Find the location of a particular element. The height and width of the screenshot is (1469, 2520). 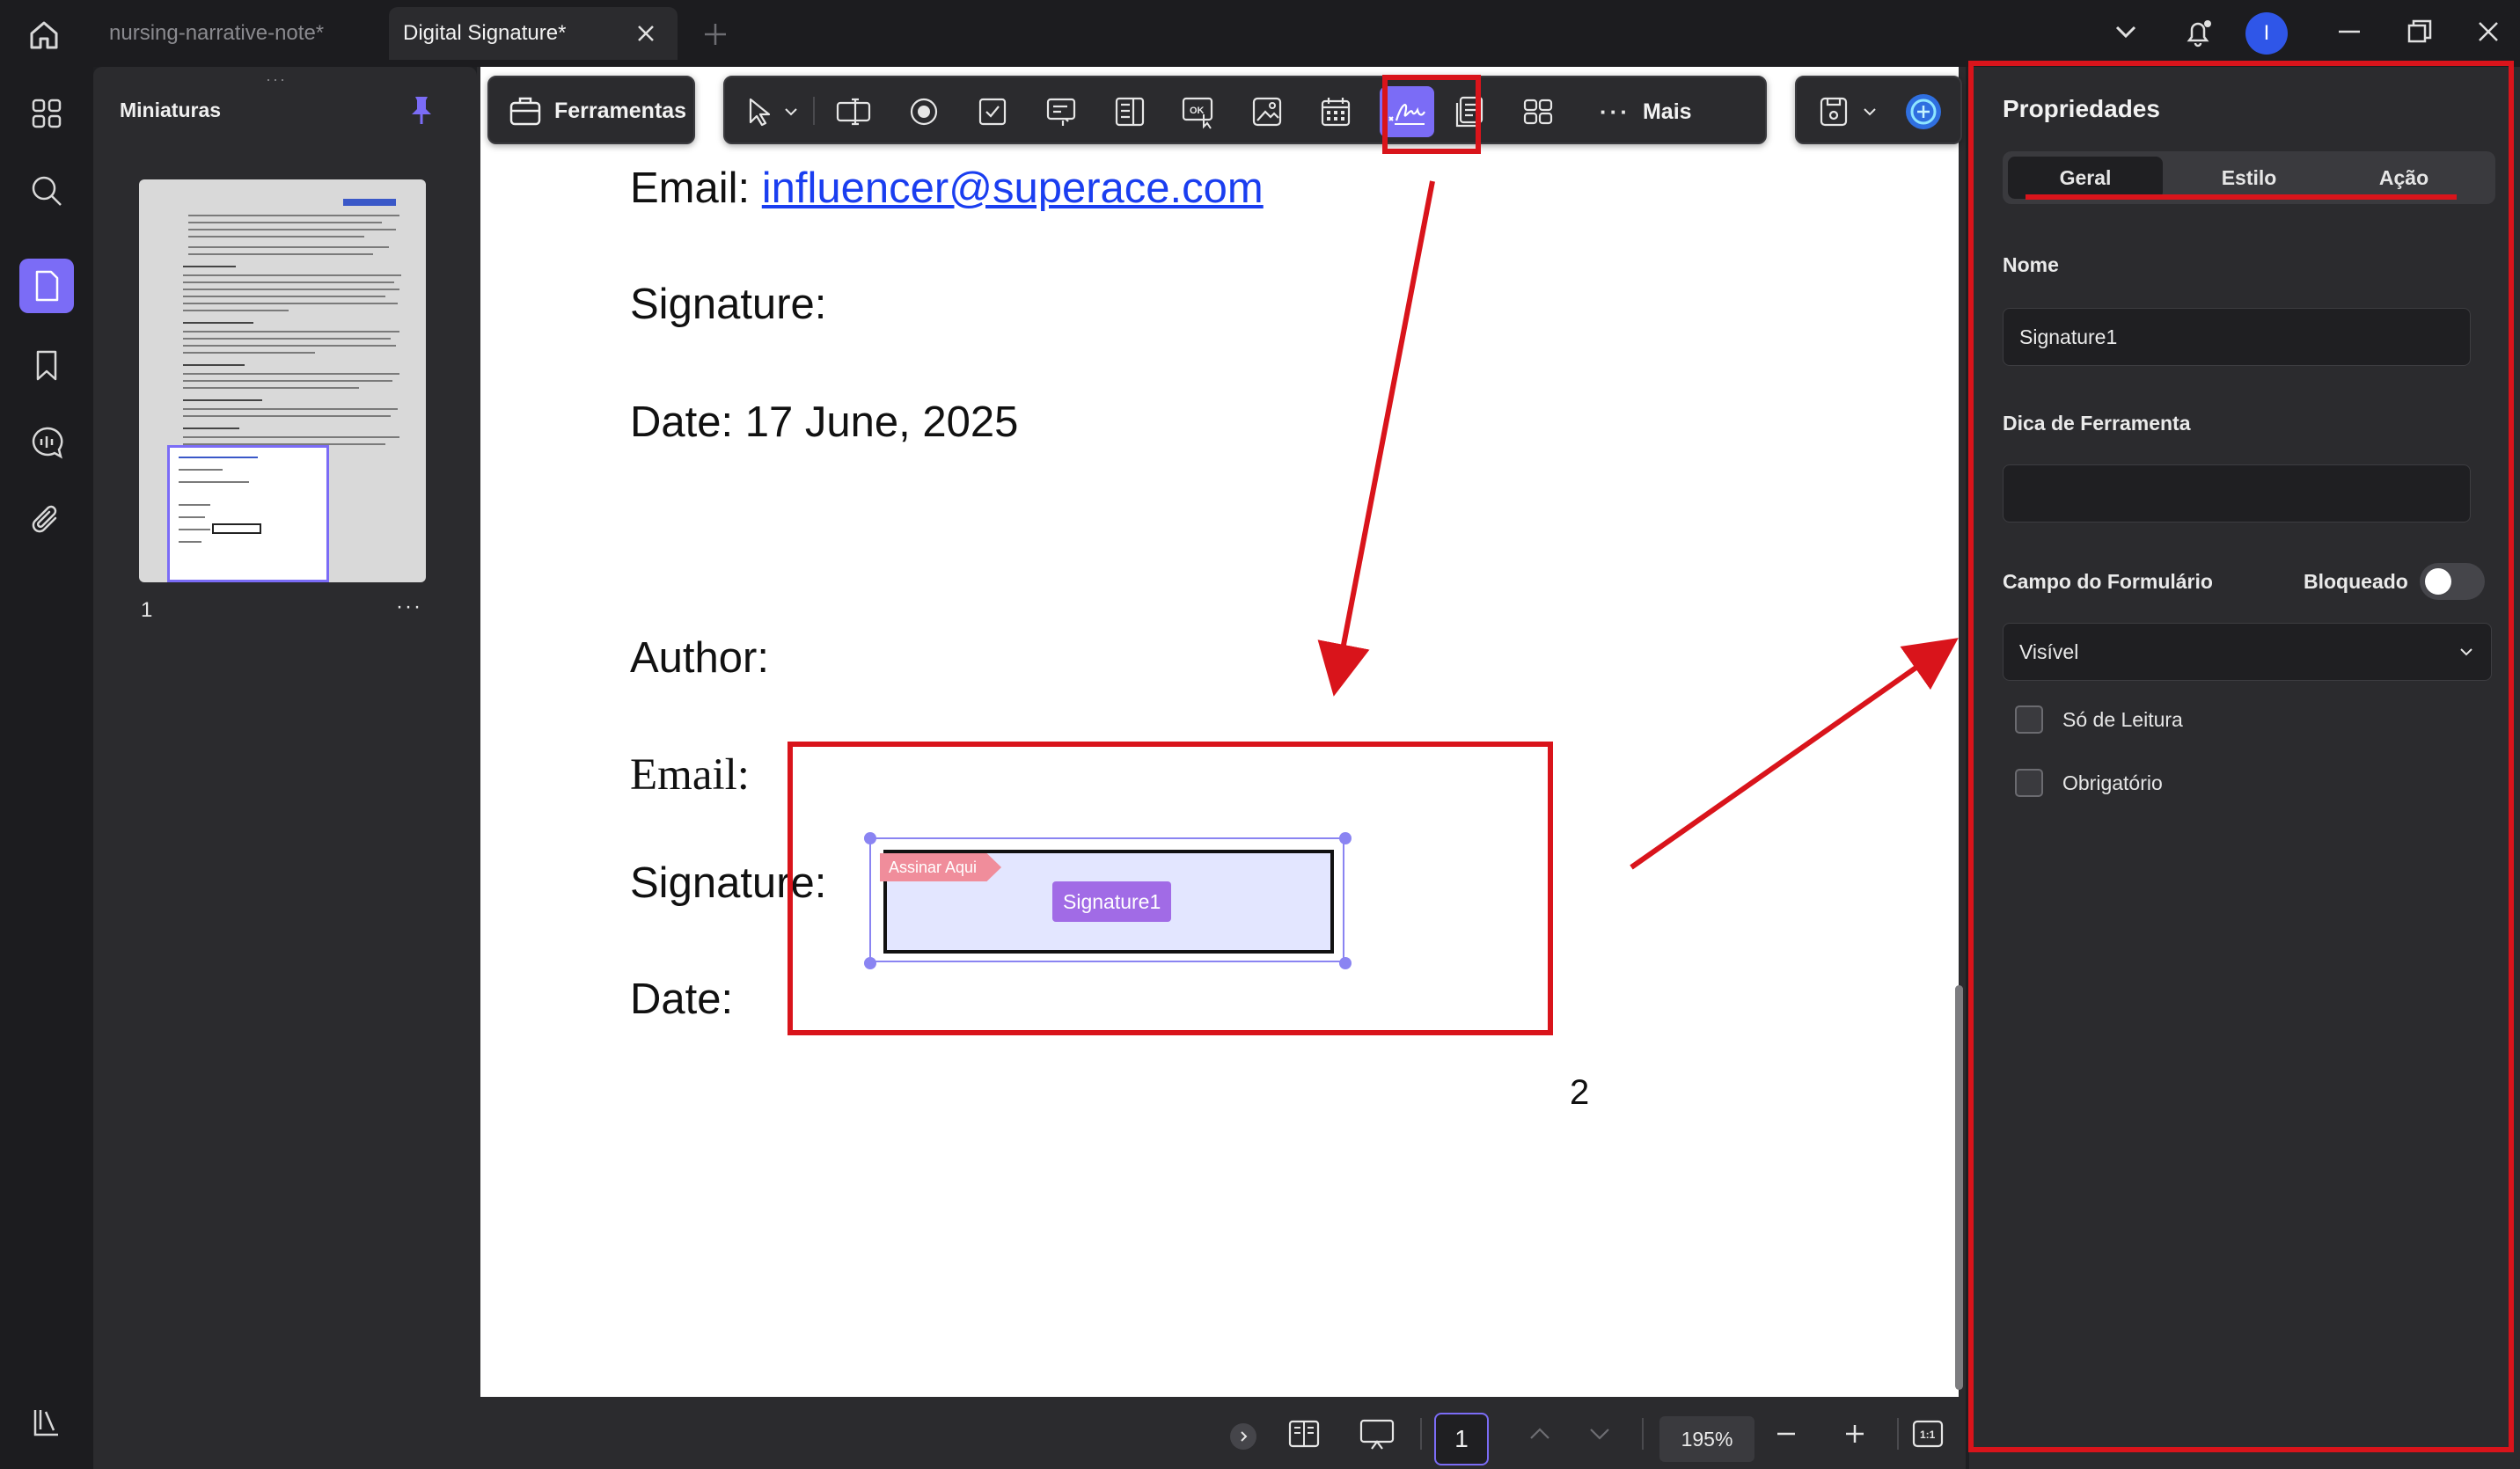

comment-icon is located at coordinates (46, 443).